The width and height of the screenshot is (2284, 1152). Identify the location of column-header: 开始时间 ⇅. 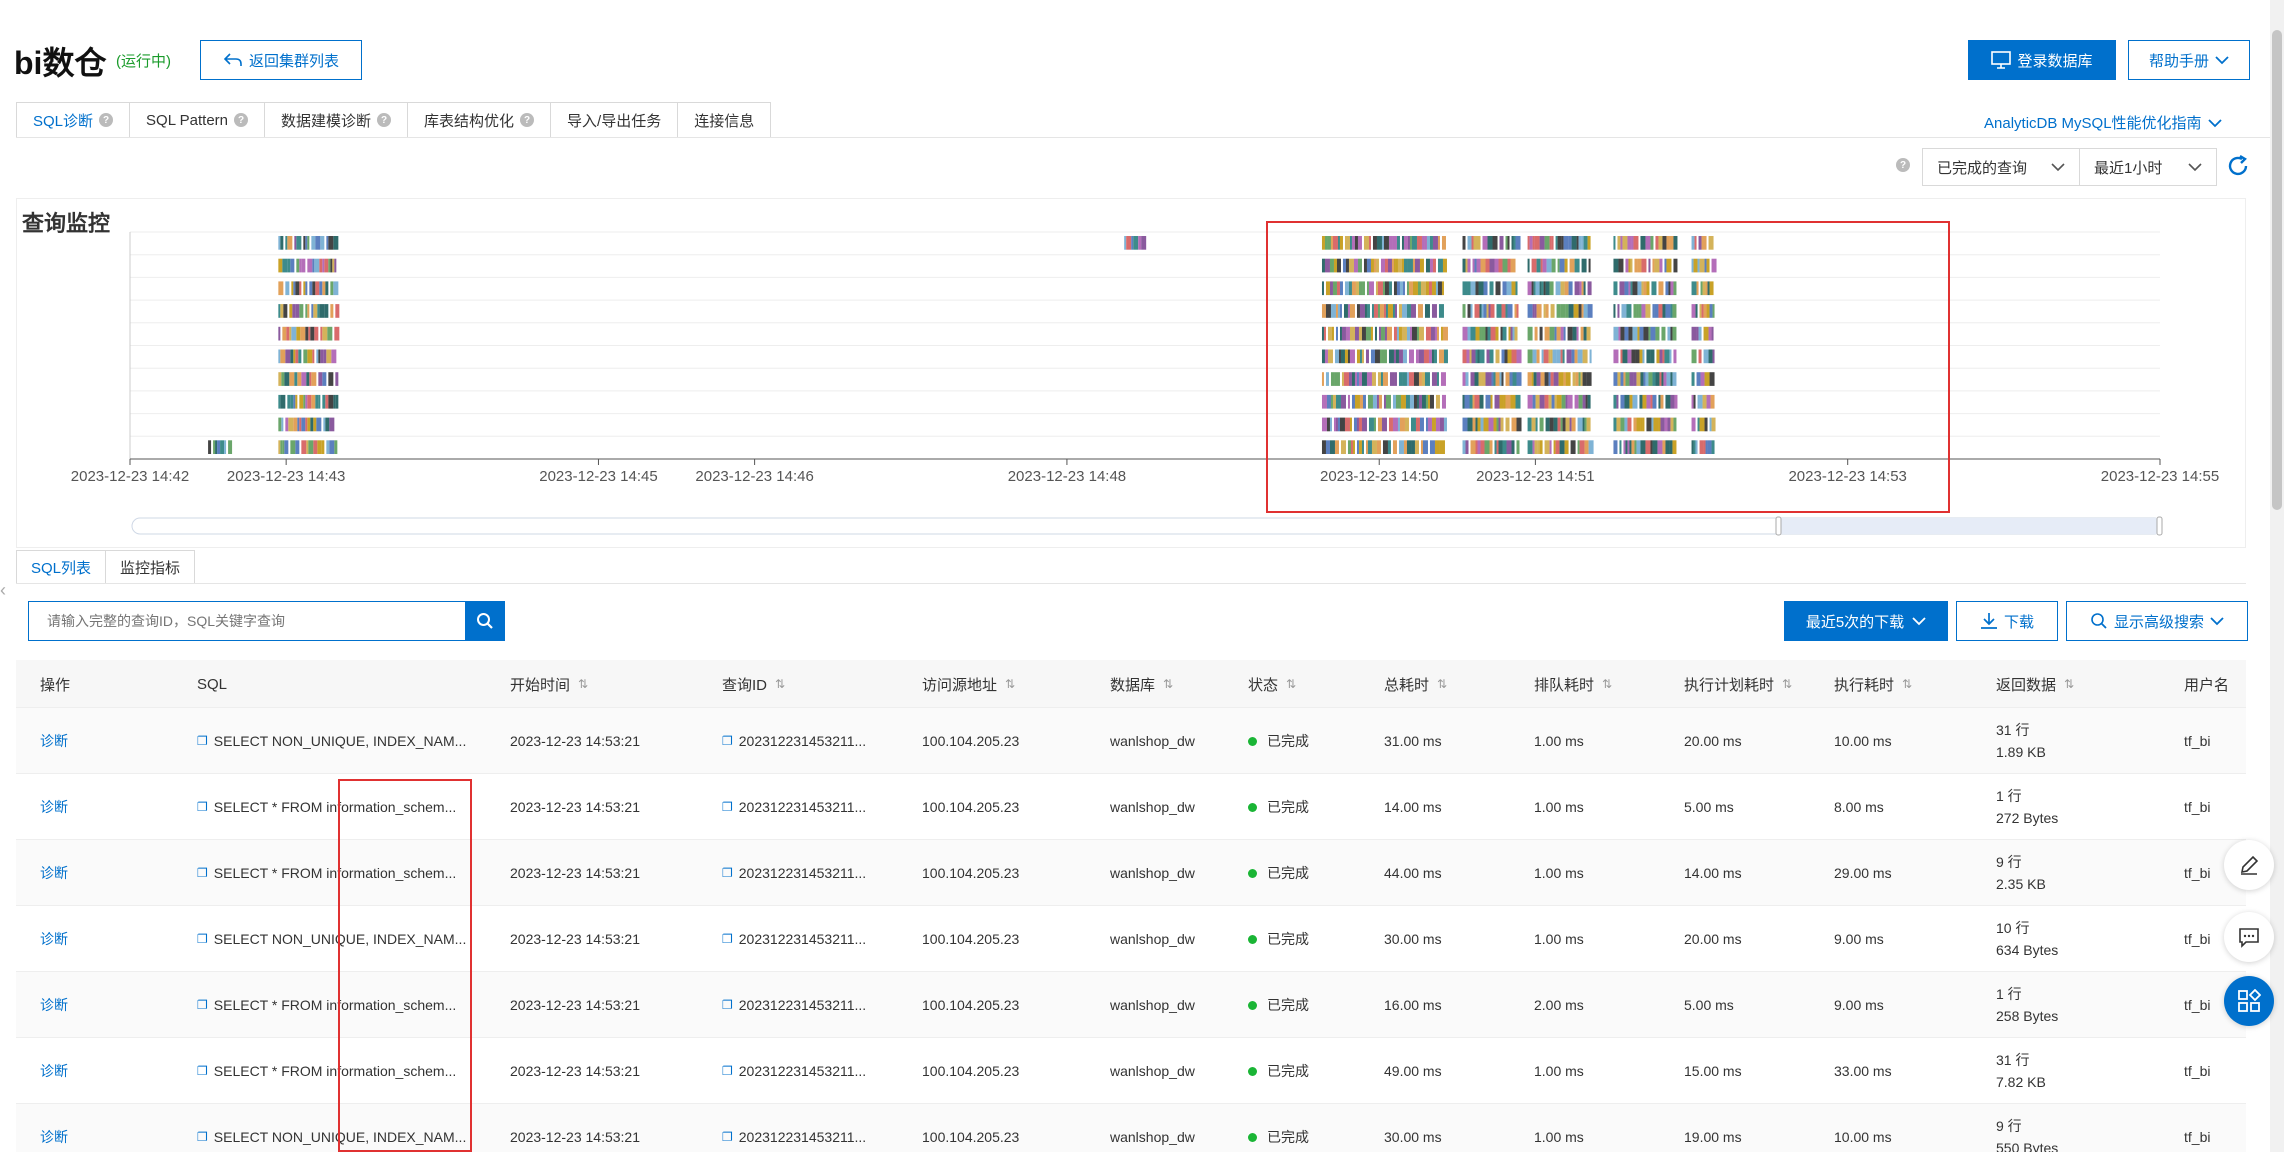
(549, 684).